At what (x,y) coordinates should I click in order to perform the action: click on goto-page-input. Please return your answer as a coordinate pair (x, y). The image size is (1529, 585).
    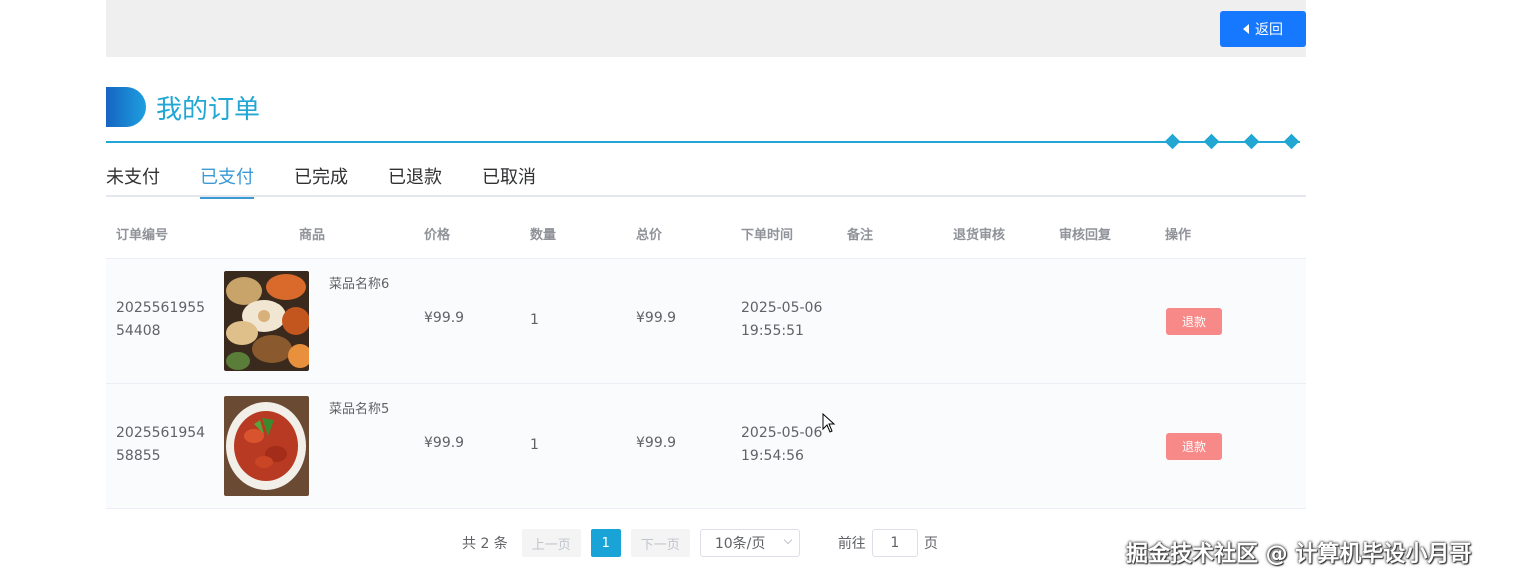
    Looking at the image, I should click on (894, 543).